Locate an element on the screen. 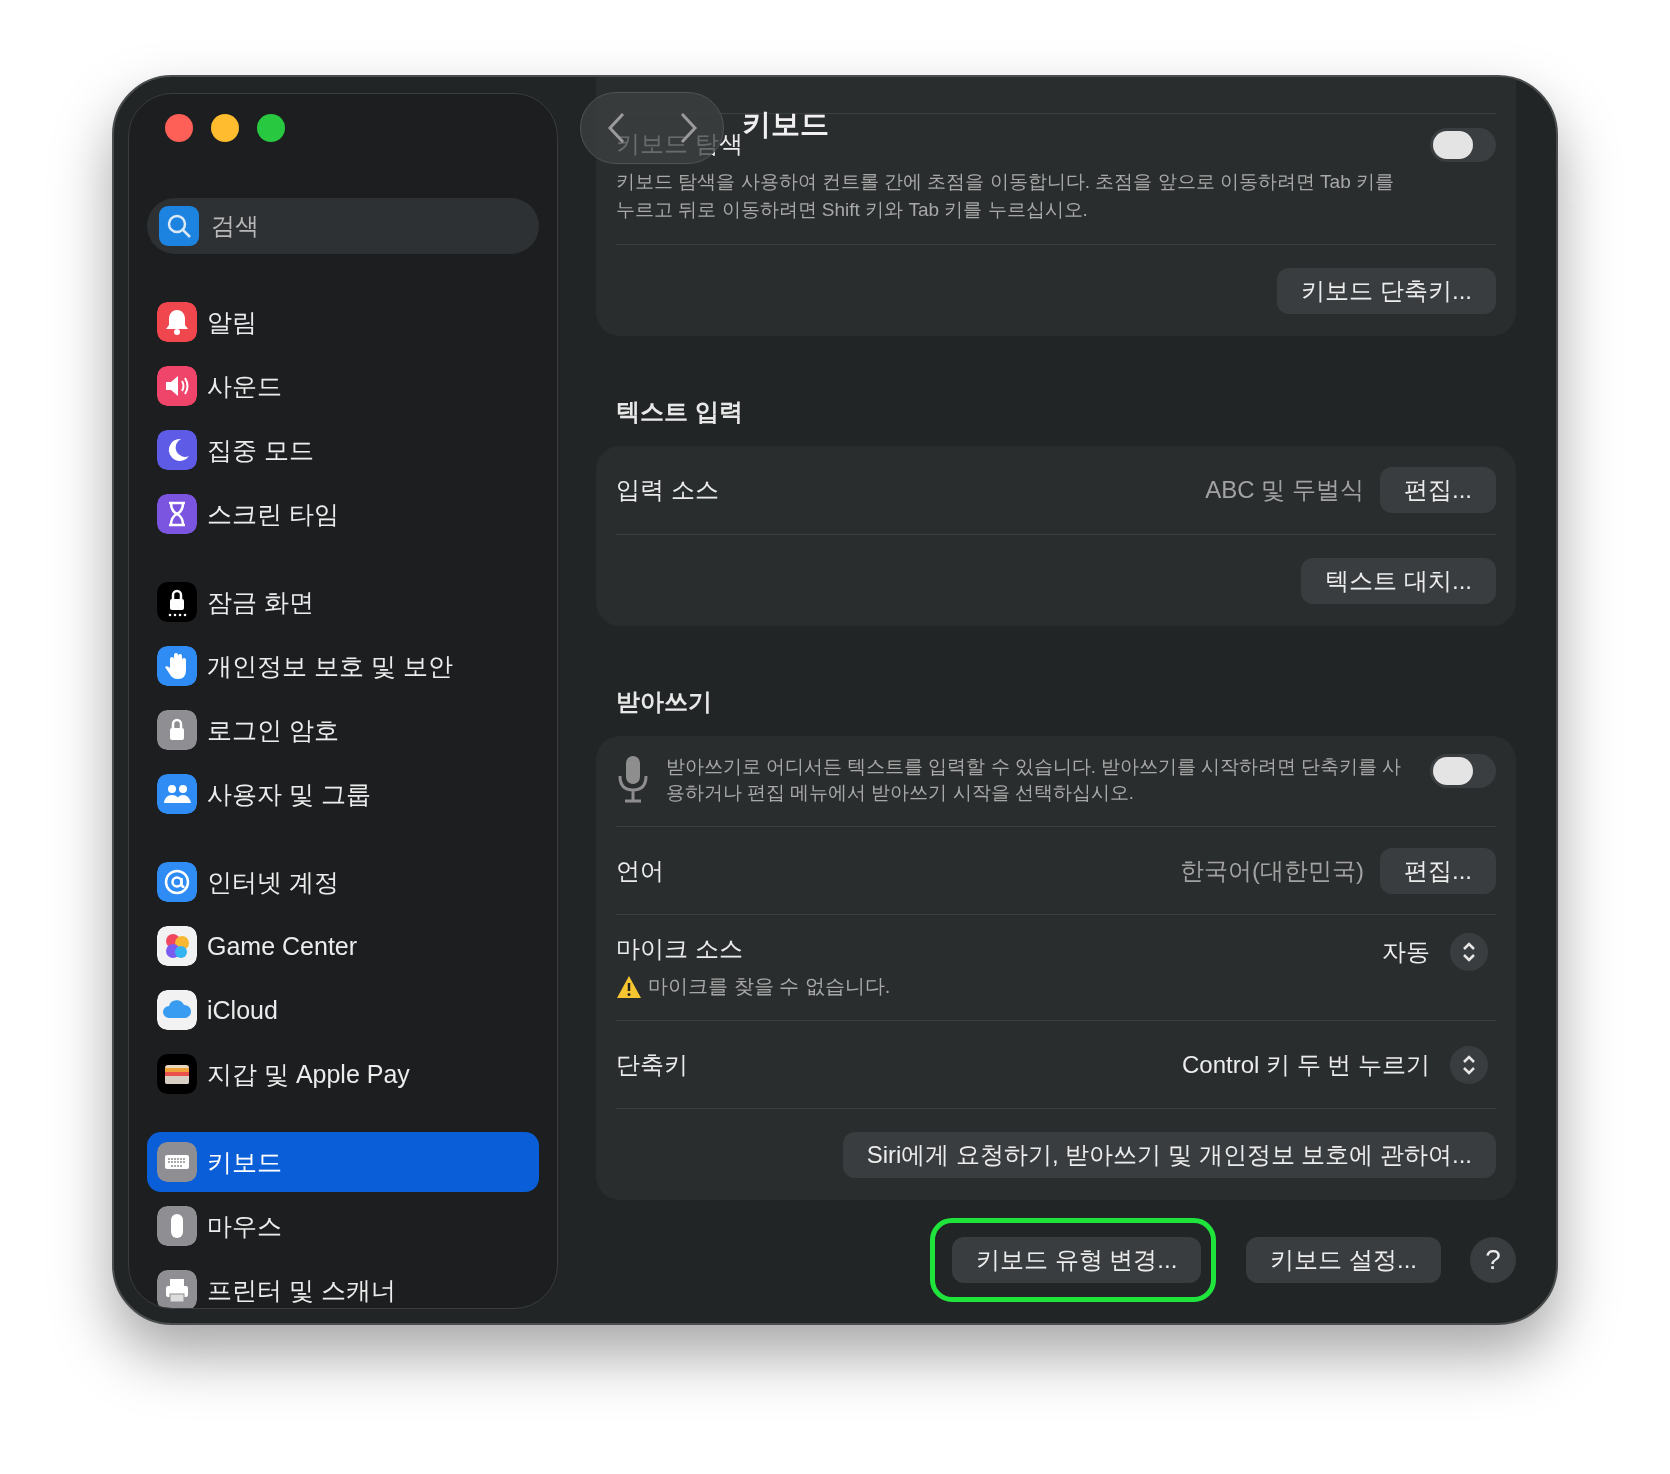 The image size is (1670, 1474). sidebar-item: 개인정보 보호 및 보안 is located at coordinates (343, 666).